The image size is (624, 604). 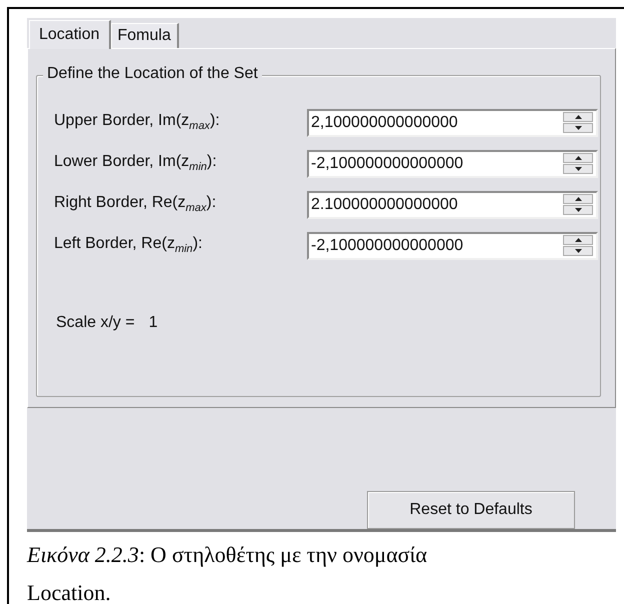 What do you see at coordinates (437, 123) in the screenshot?
I see `value-field: 2,100000000000000` at bounding box center [437, 123].